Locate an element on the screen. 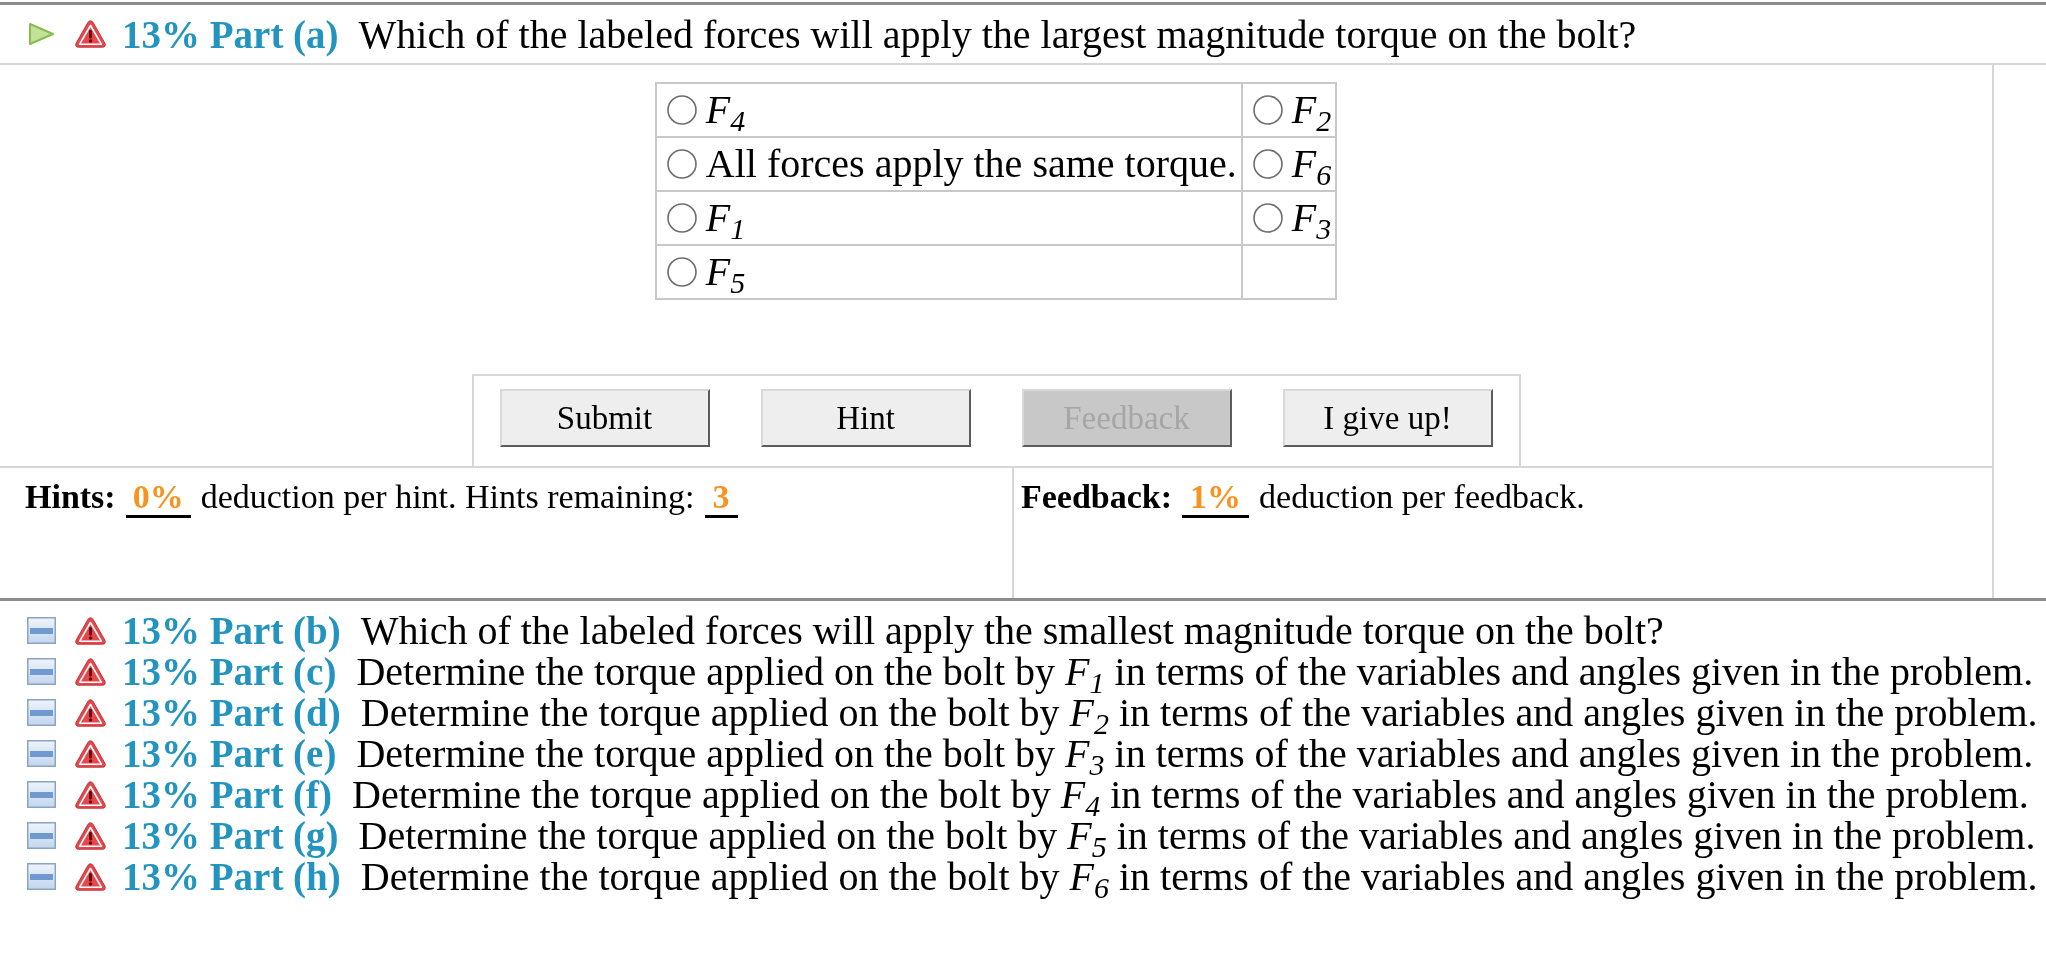  hints-text: deduction per hint. Hints remaining: is located at coordinates (447, 496).